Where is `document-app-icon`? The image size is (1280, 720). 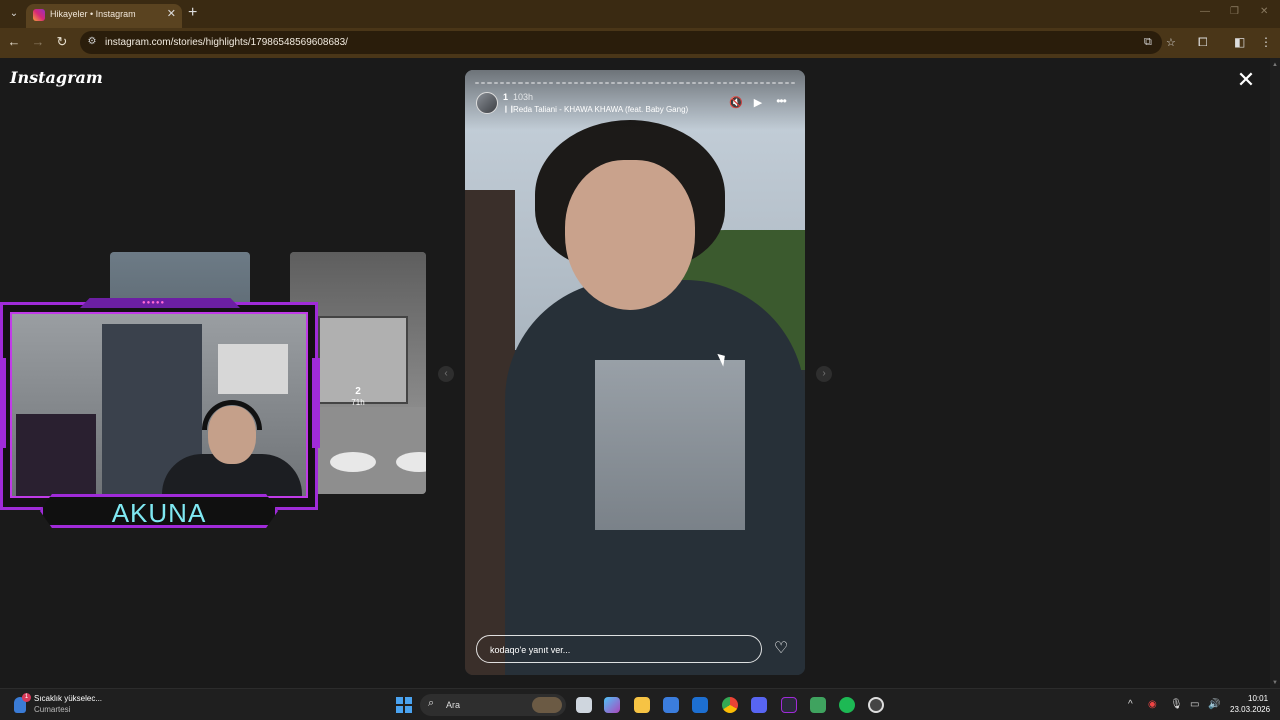 document-app-icon is located at coordinates (818, 705).